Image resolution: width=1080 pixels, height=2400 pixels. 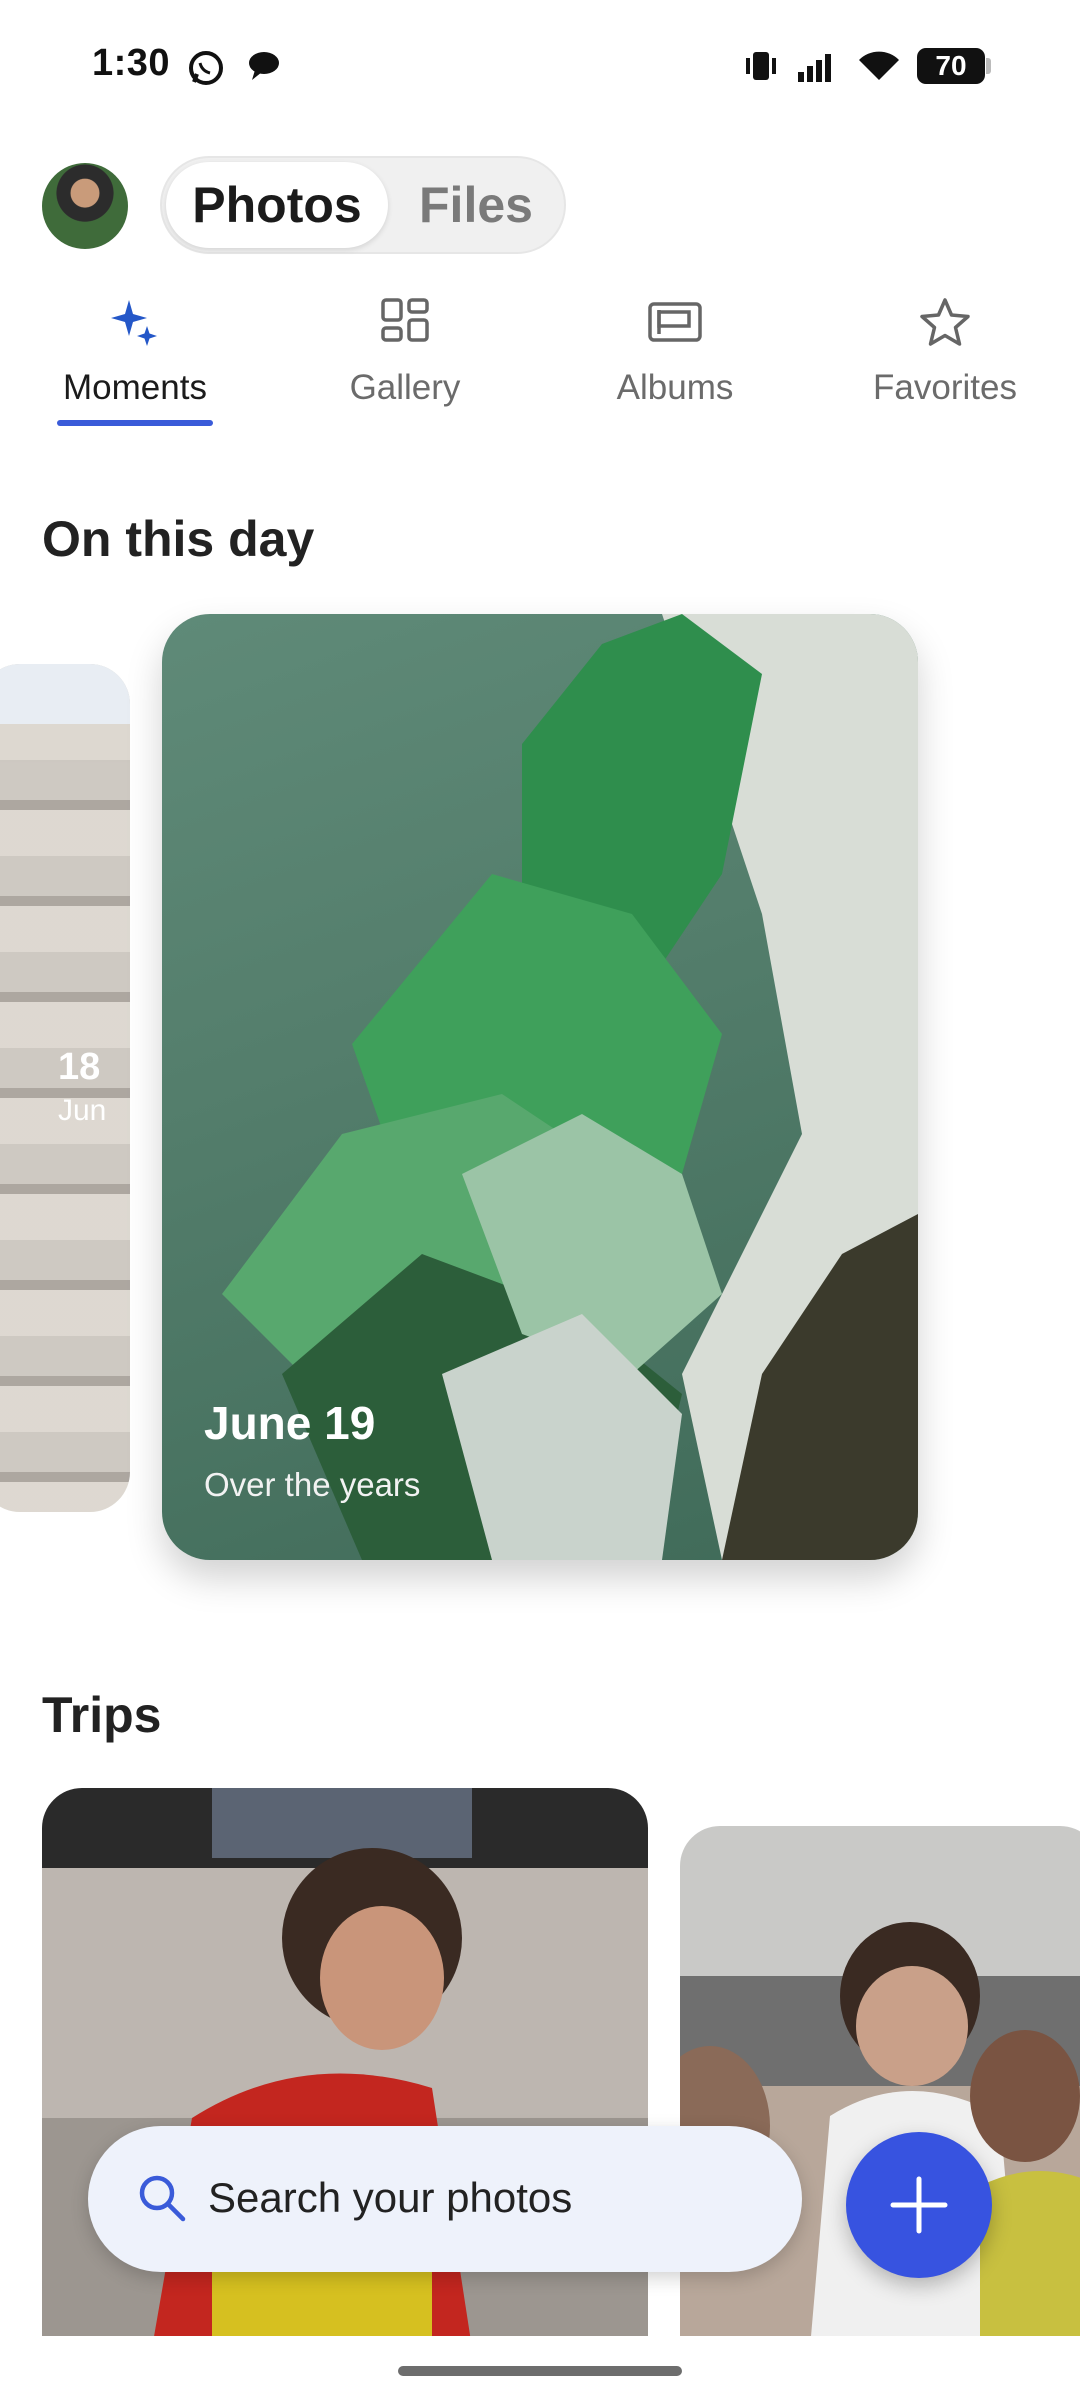 What do you see at coordinates (134, 323) in the screenshot?
I see `sparkle-icon` at bounding box center [134, 323].